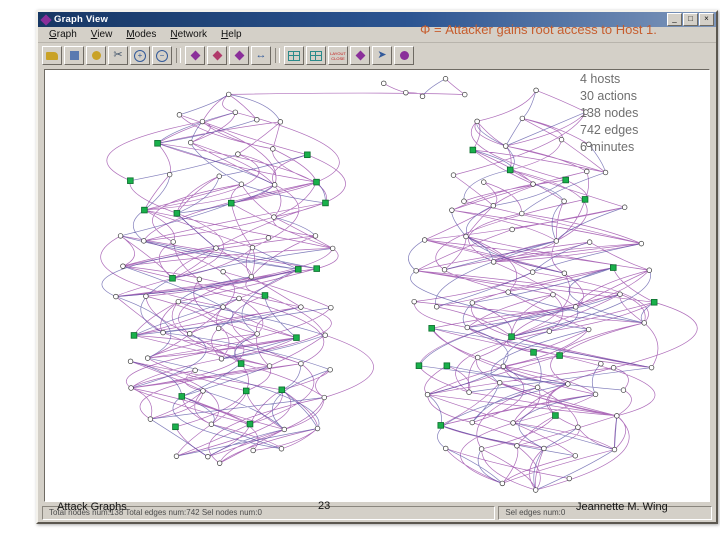 This screenshot has height=540, width=720. Describe the element at coordinates (162, 55) in the screenshot. I see `zoom-out-icon: −` at that location.